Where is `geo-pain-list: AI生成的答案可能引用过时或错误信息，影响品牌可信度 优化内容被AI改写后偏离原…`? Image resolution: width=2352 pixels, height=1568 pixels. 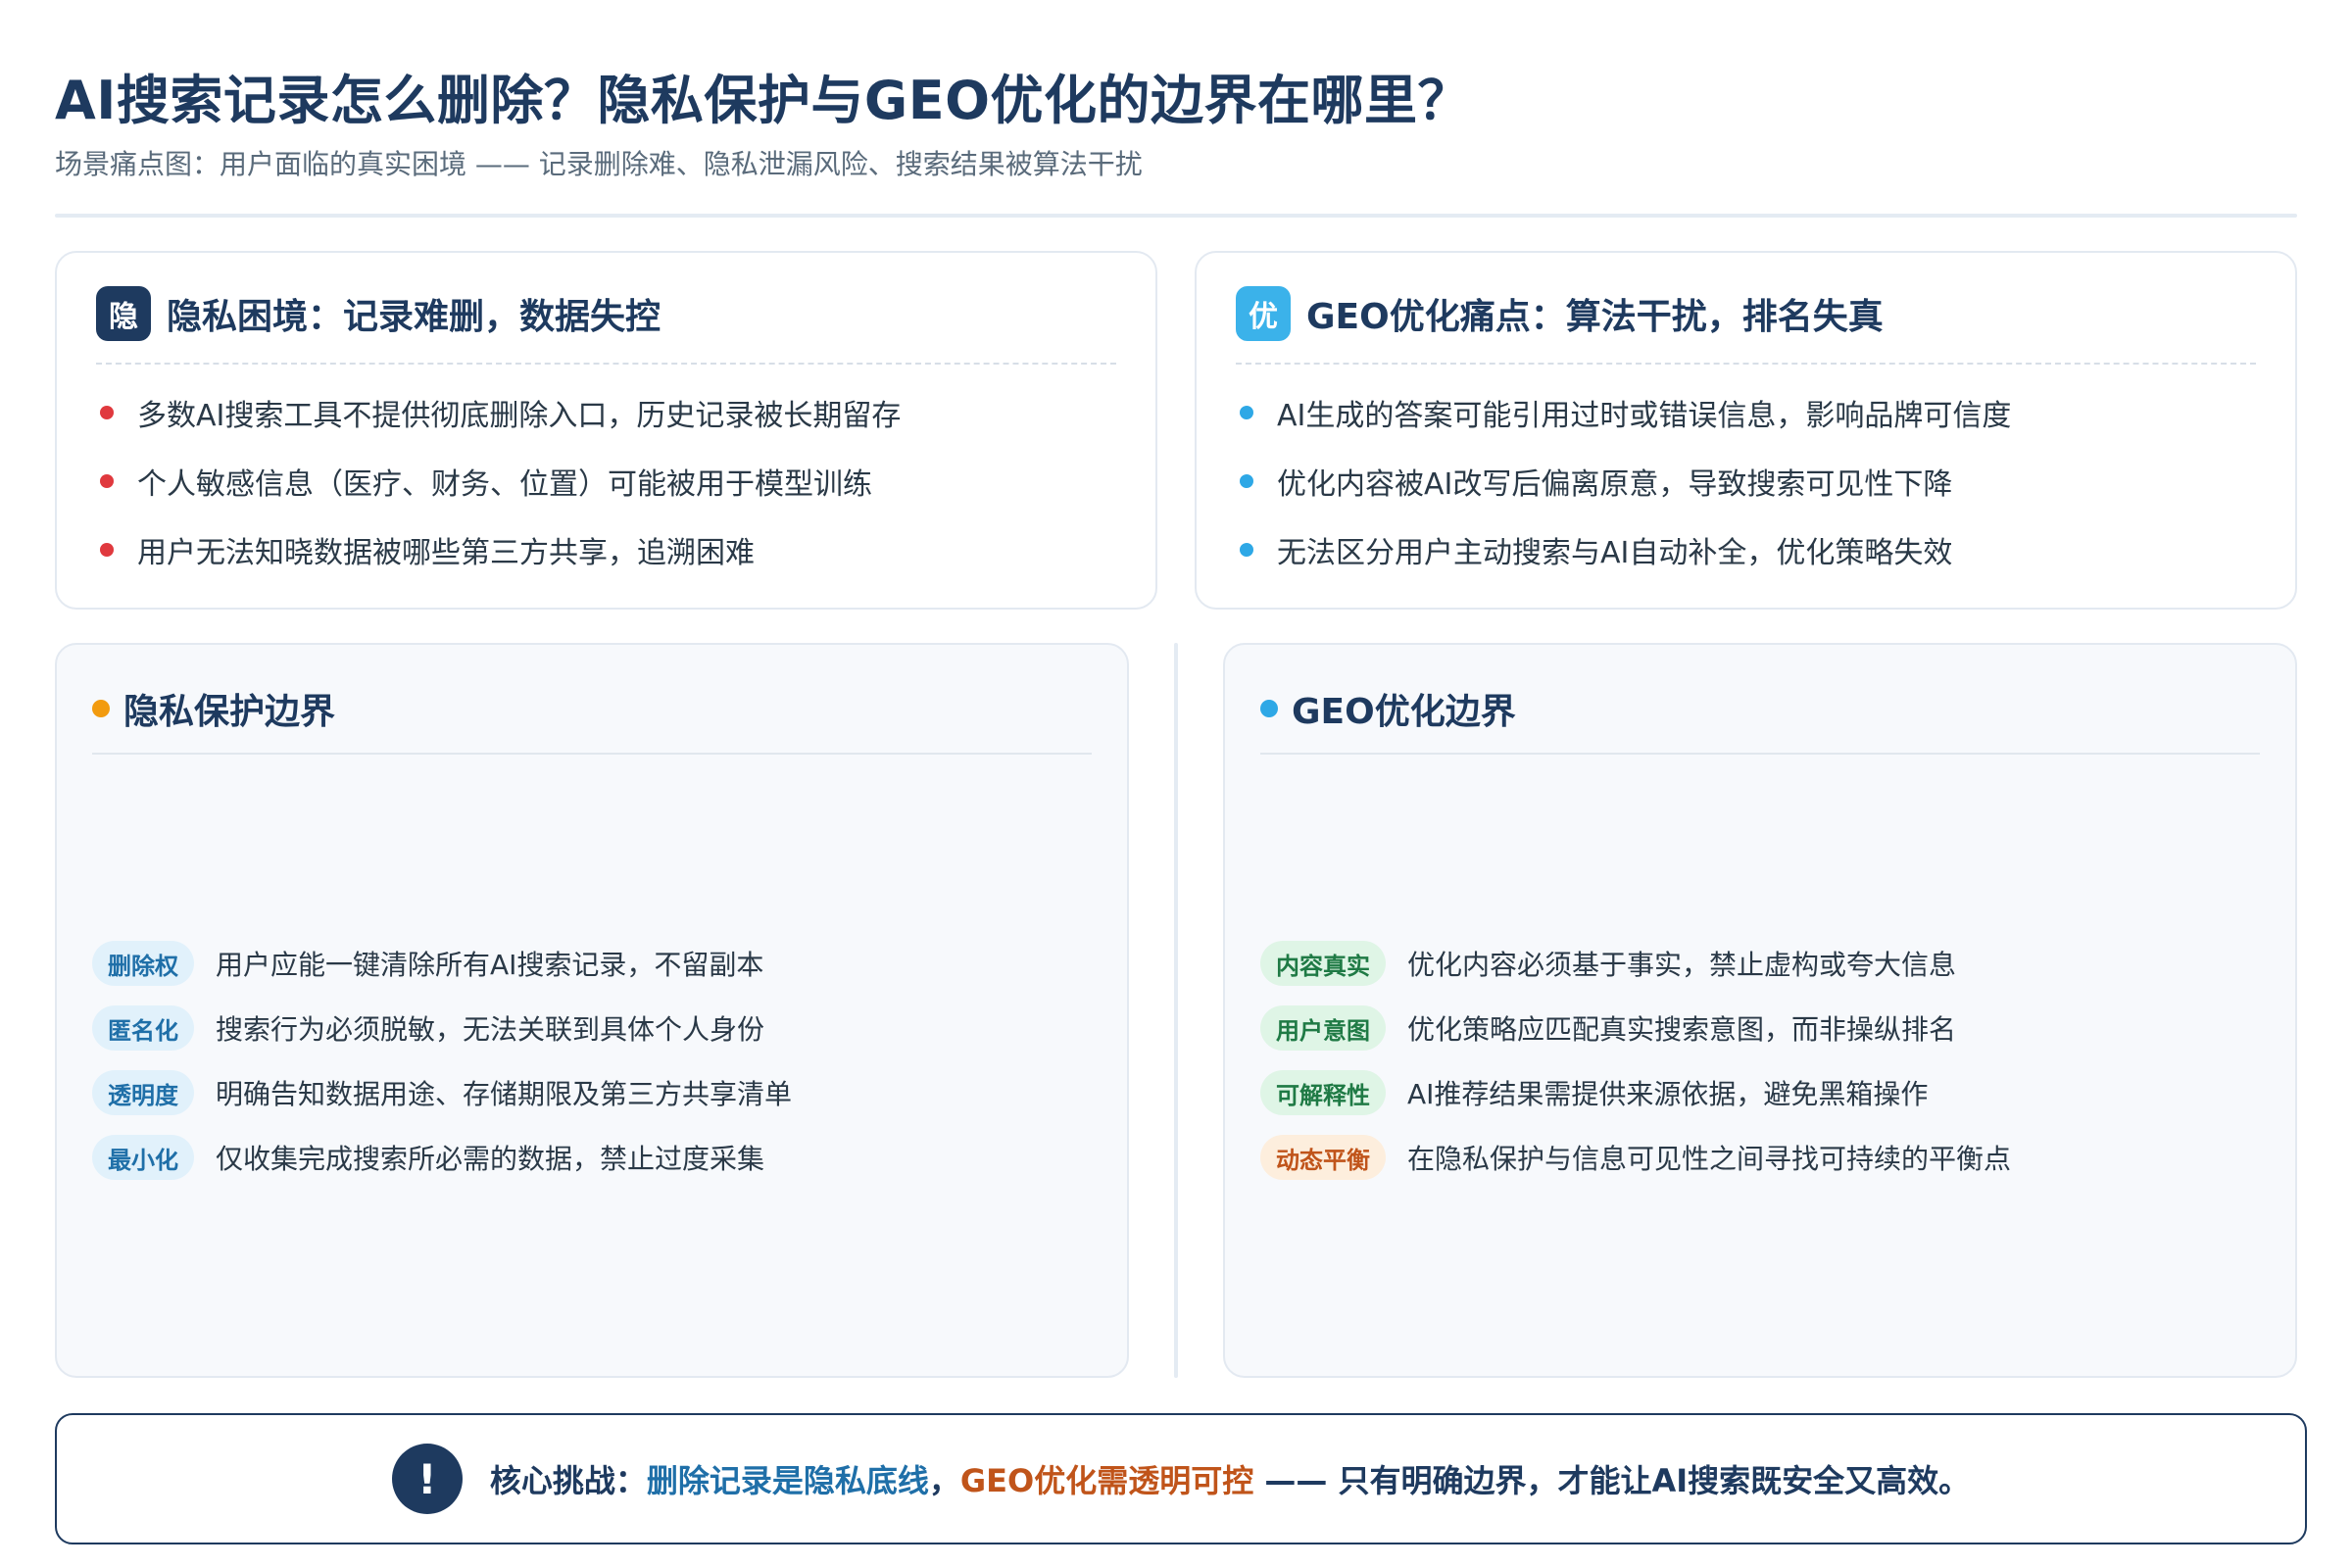 geo-pain-list: AI生成的答案可能引用过时或错误信息，影响品牌可信度 优化内容被AI改写后偏离原… is located at coordinates (1746, 481).